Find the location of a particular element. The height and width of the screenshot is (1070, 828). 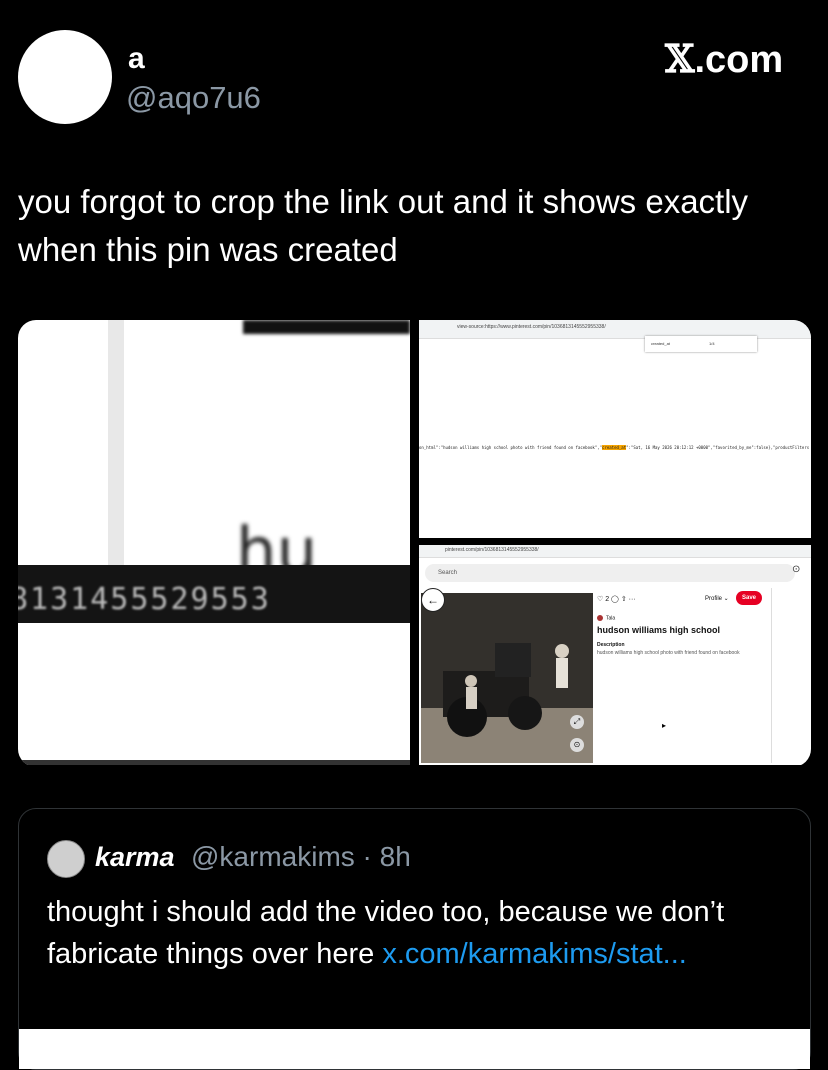

pin-photo is located at coordinates (507, 678).